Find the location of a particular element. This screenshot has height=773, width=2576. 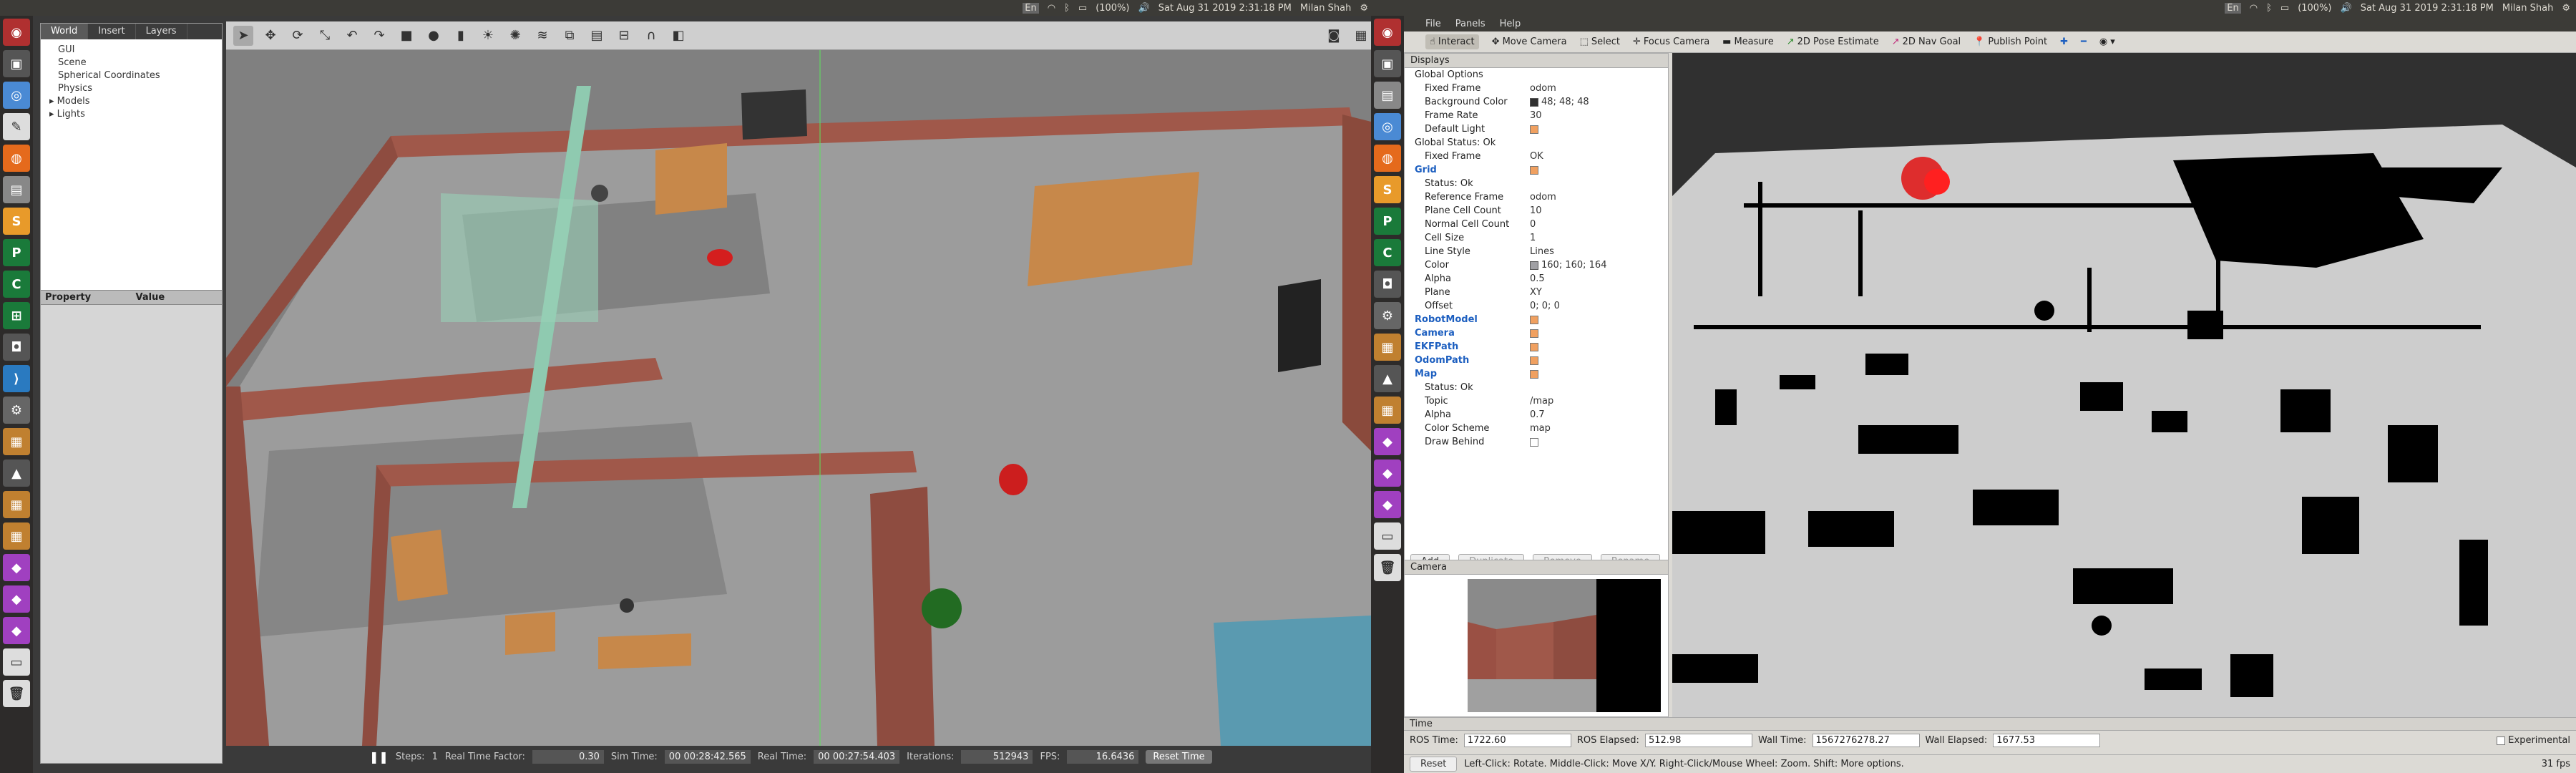

display-row: Alpha 0.5 is located at coordinates (1536, 279).